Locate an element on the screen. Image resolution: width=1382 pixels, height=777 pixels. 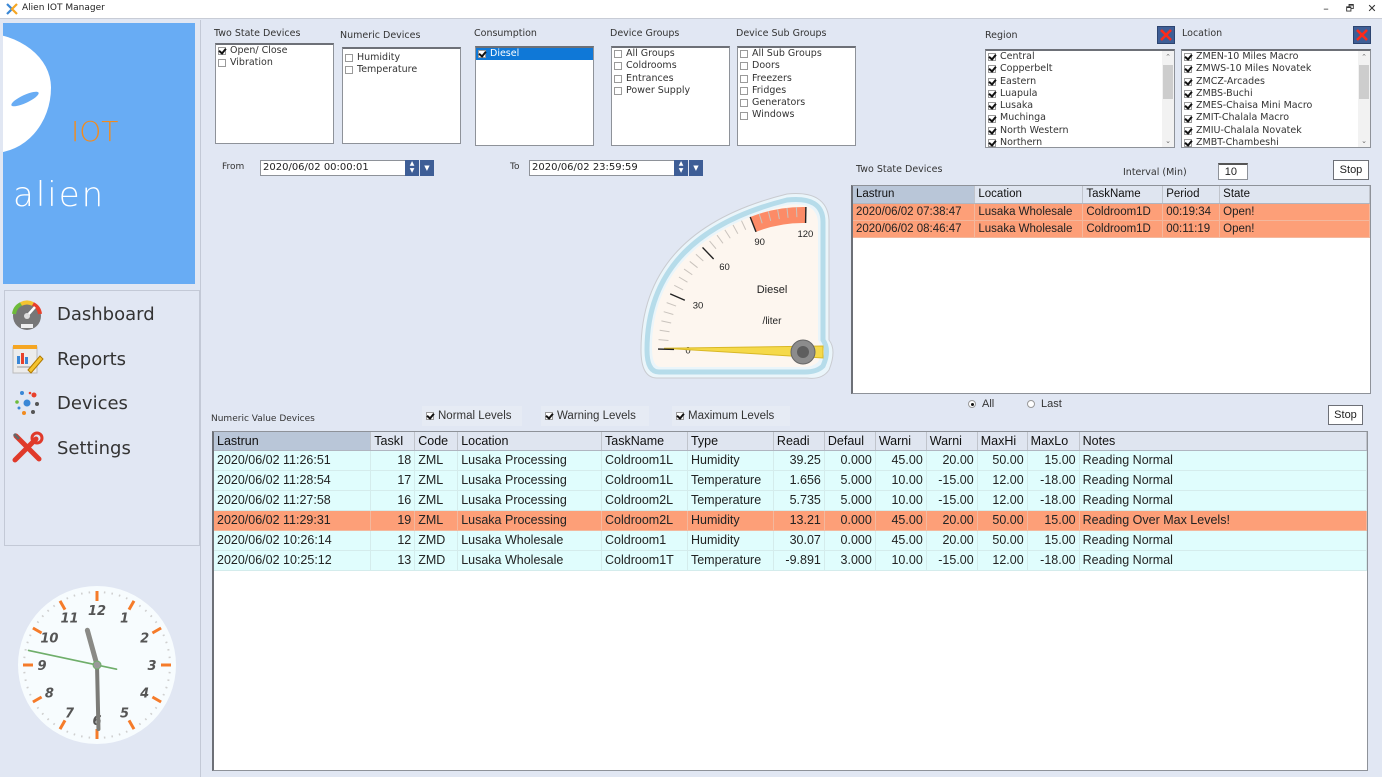
sidebar-item-devices: Devices is located at coordinates (102, 403).